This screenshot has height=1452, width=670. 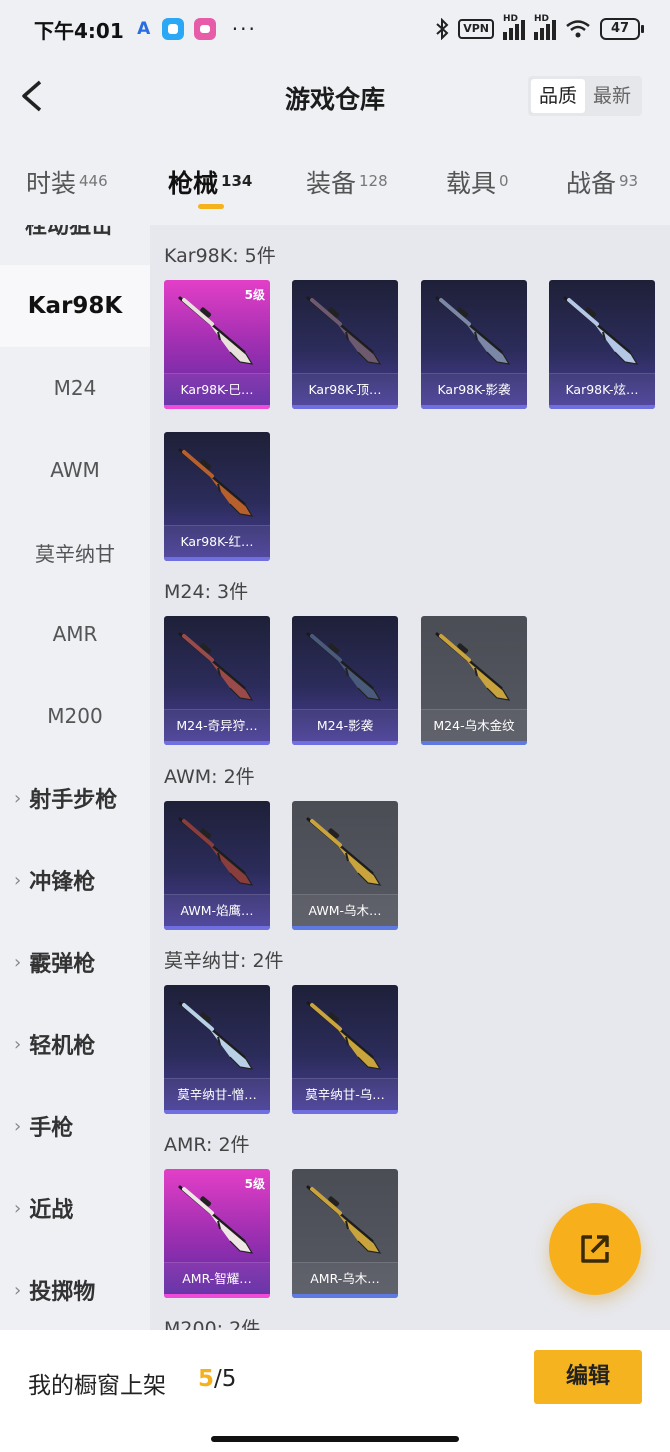 I want to click on category-tabs: 时装 446 枪械 134 装备 128 载具 0 战备 93, so click(x=335, y=186).